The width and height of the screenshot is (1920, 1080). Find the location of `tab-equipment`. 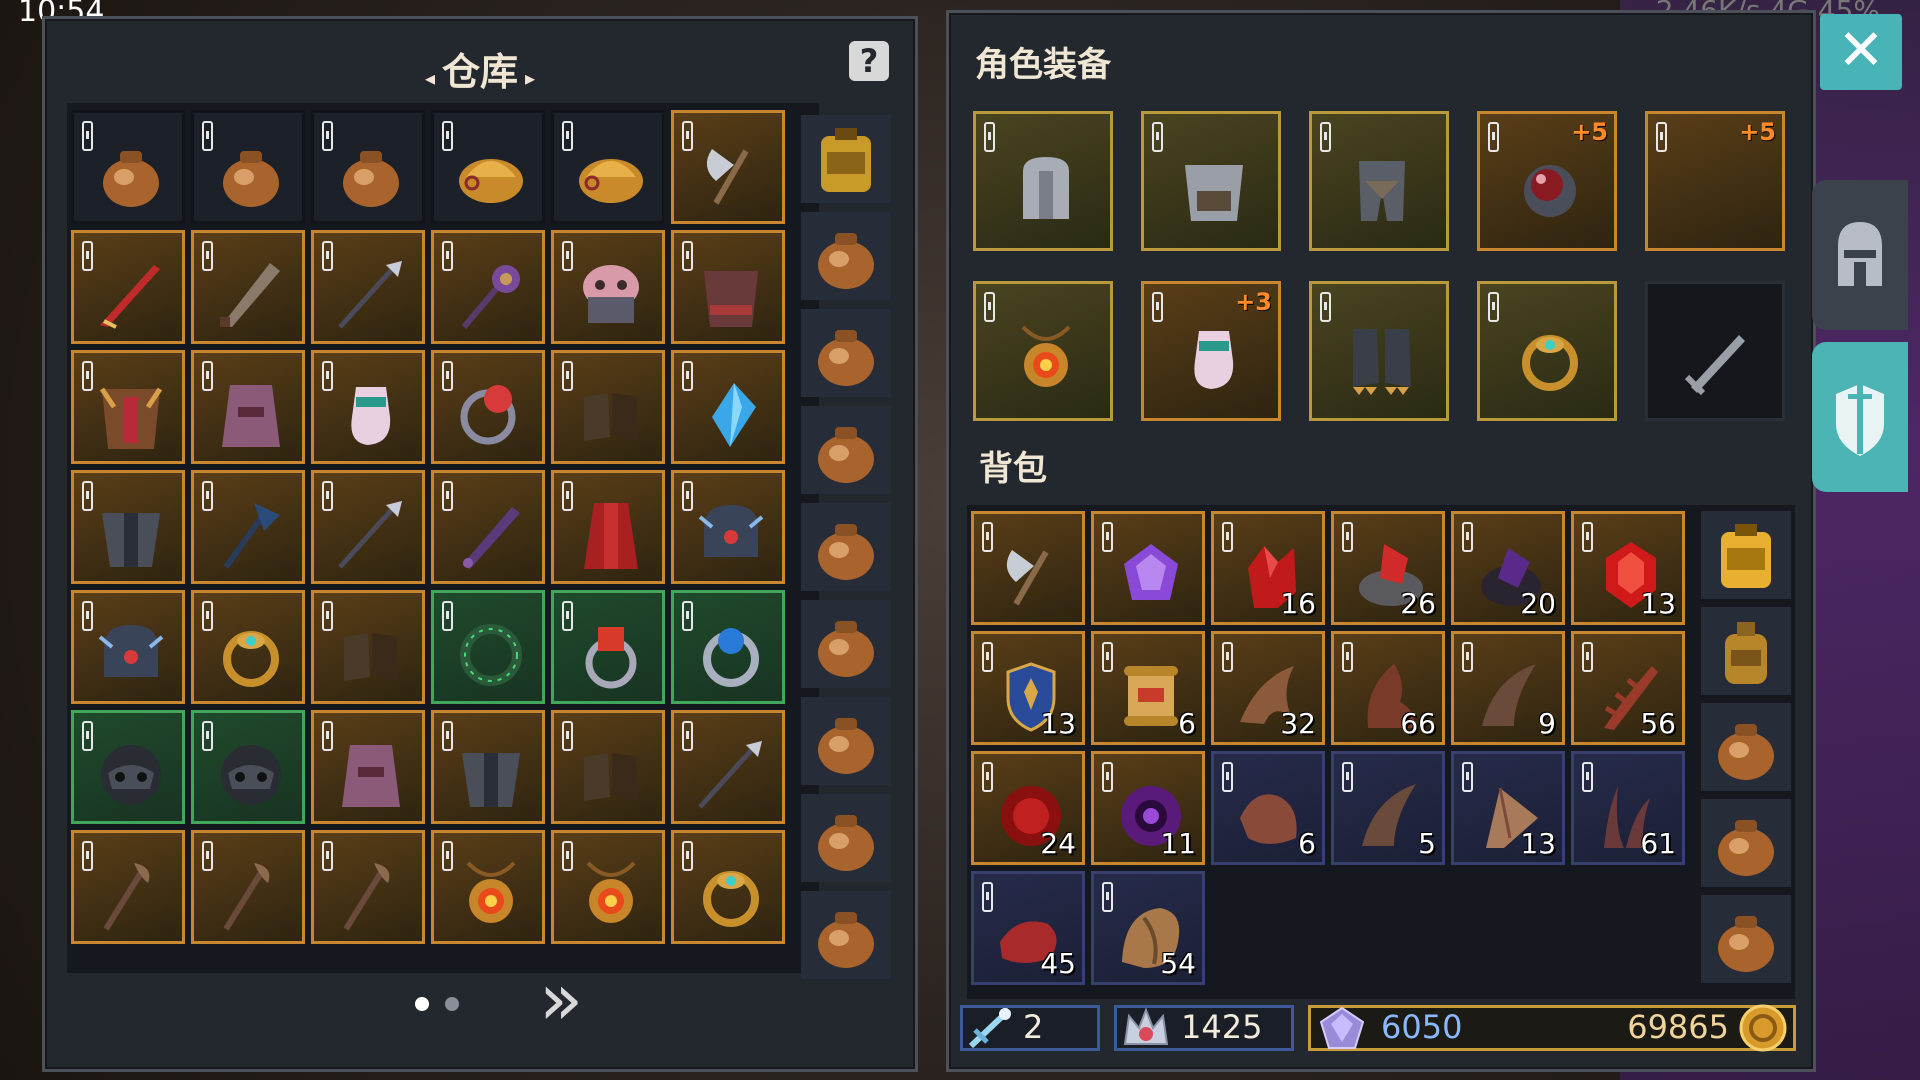

tab-equipment is located at coordinates (1860, 255).